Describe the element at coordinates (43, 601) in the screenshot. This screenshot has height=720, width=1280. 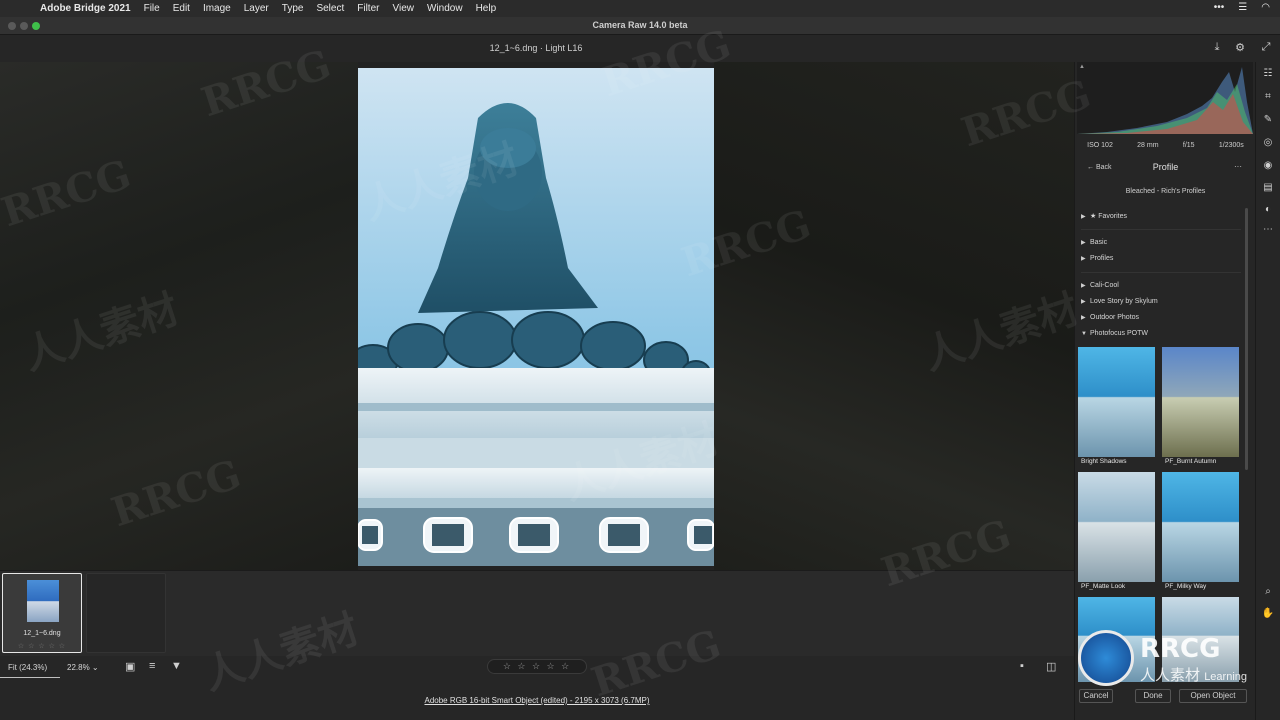
I see `filmstrip-thumbnail-image` at that location.